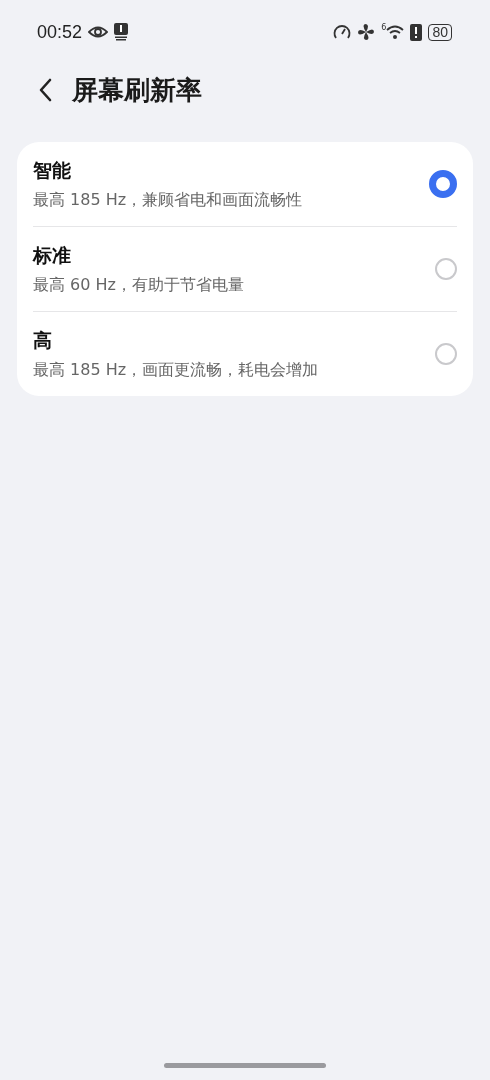 Image resolution: width=490 pixels, height=1080 pixels. I want to click on fan-icon, so click(366, 32).